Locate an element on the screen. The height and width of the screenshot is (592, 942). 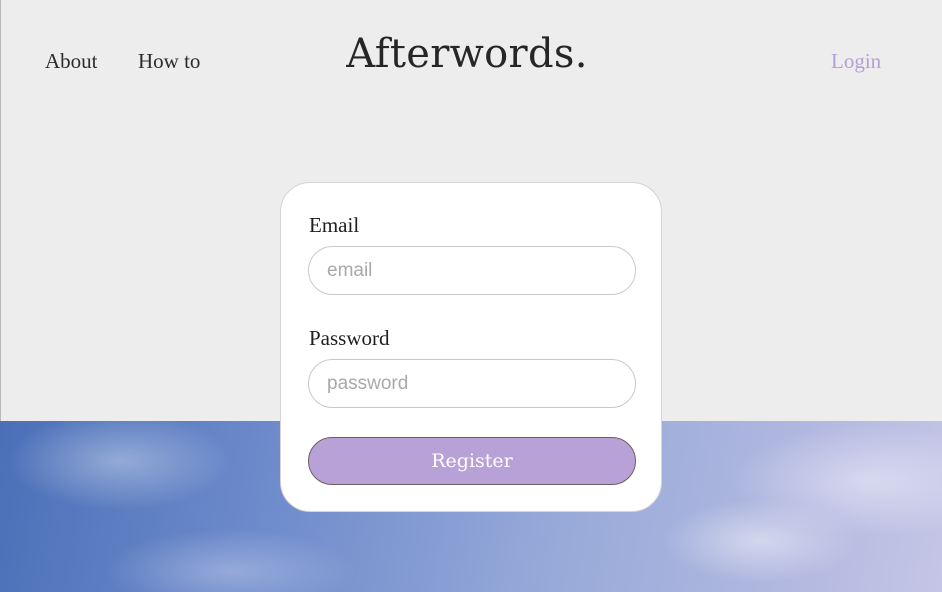
password-label: Password is located at coordinates (349, 338).